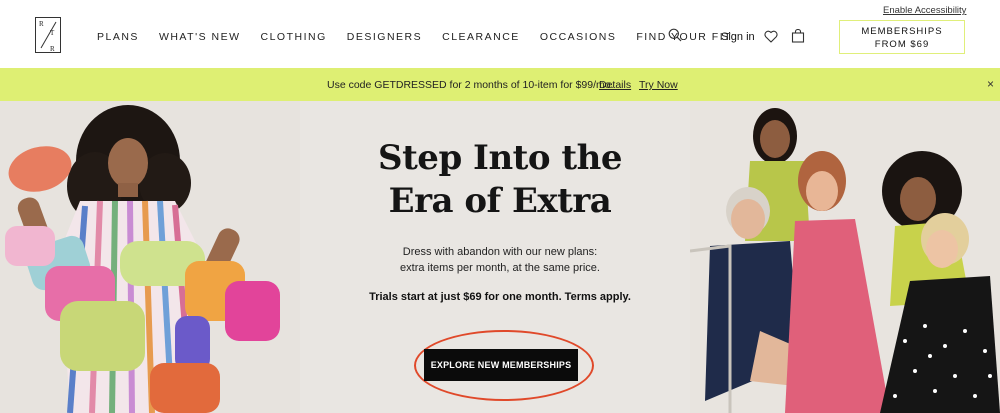 This screenshot has width=1000, height=413. I want to click on memberships-button-label: MEMBERSHIPS, so click(902, 31).